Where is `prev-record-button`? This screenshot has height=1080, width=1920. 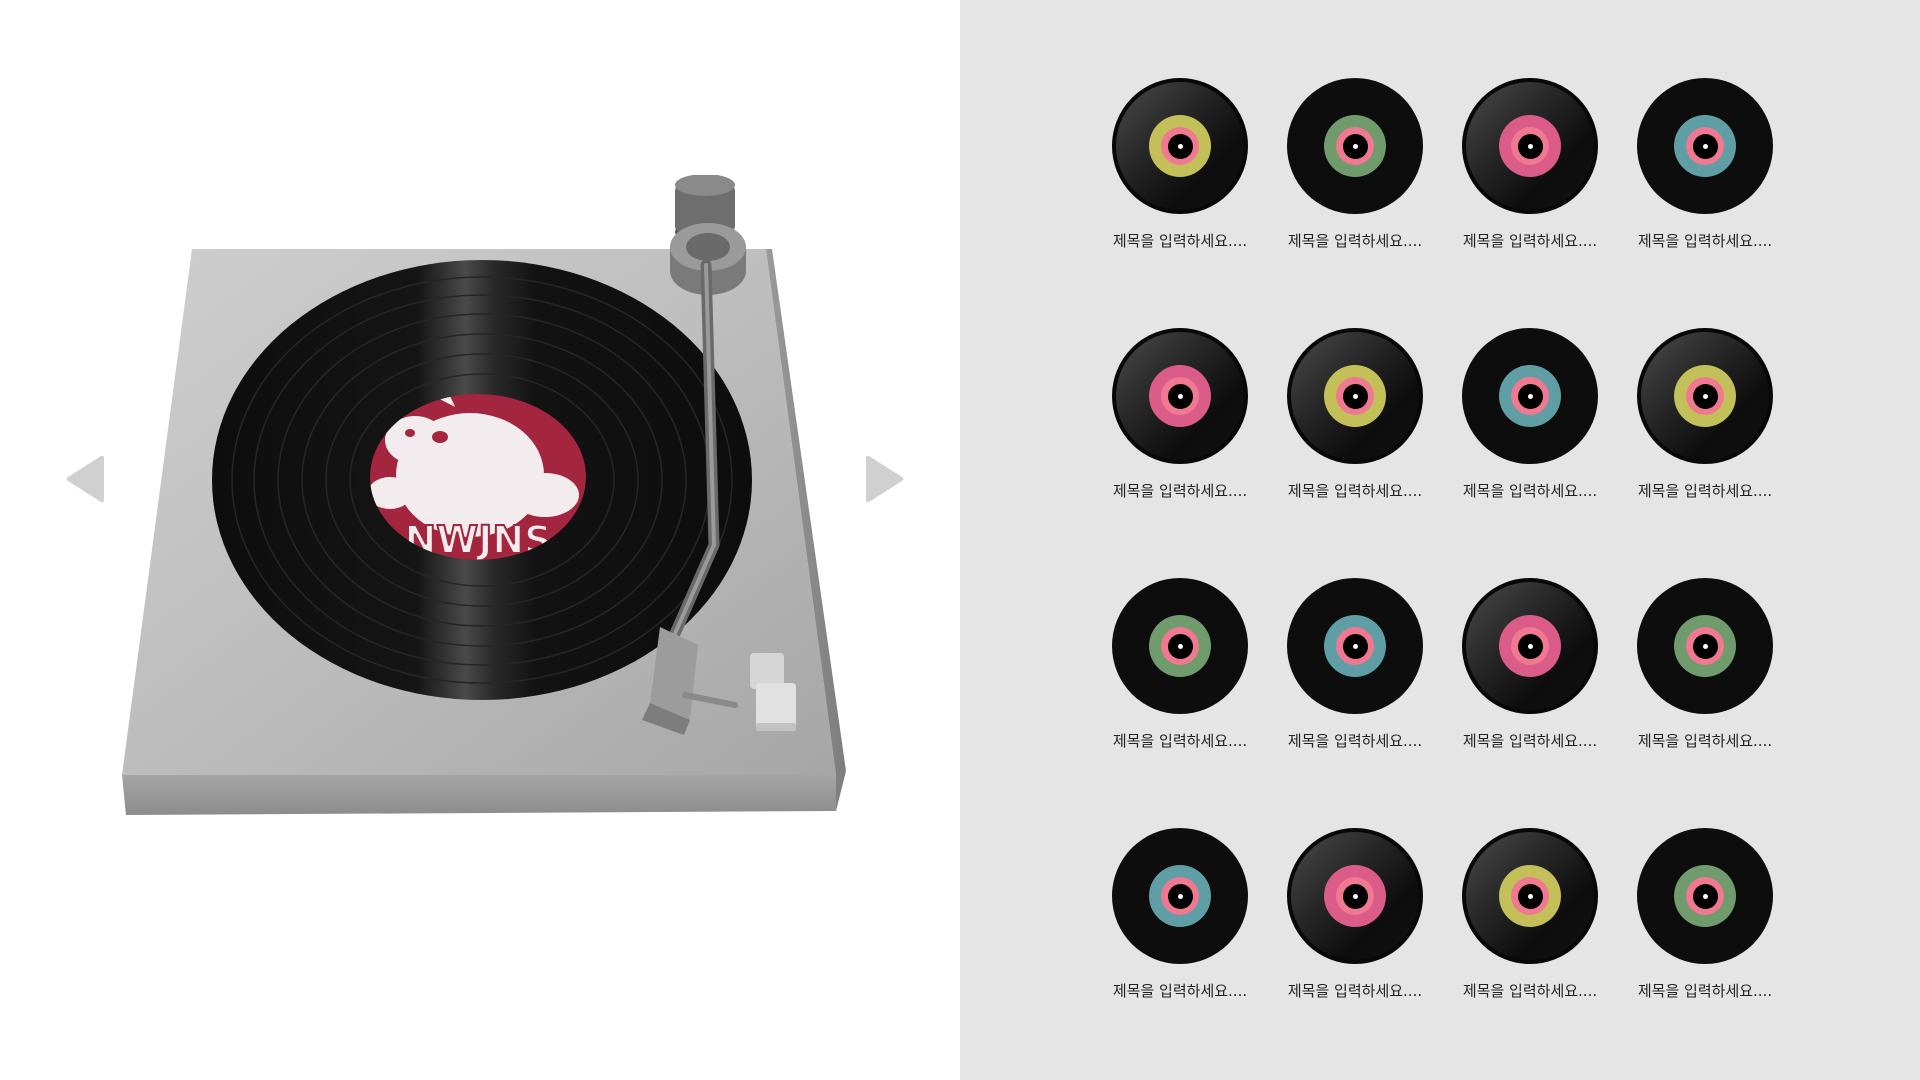
prev-record-button is located at coordinates (86, 479).